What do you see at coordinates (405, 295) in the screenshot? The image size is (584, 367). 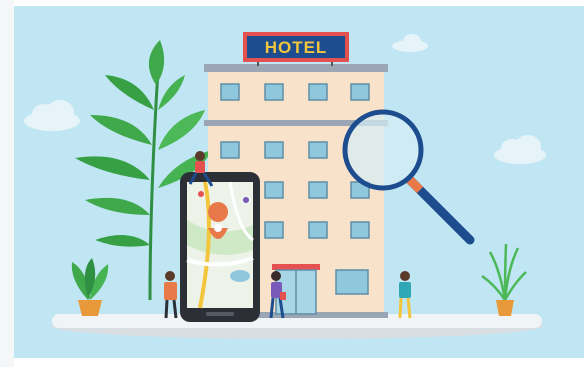 I see `person-right` at bounding box center [405, 295].